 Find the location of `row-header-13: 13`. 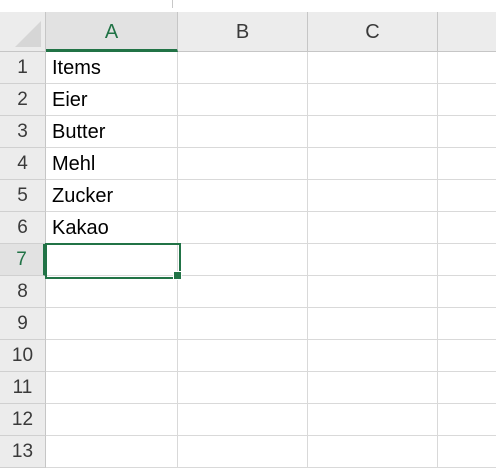

row-header-13: 13 is located at coordinates (23, 452).